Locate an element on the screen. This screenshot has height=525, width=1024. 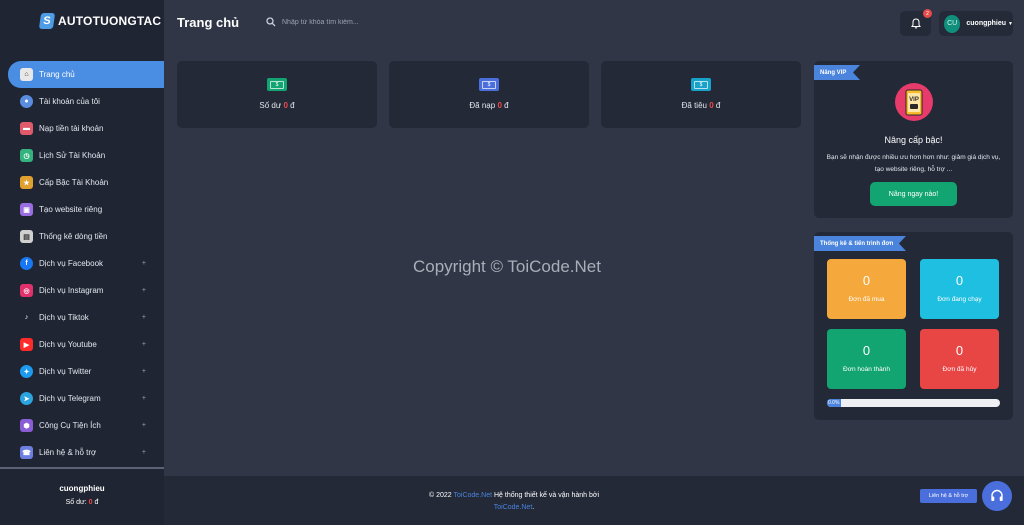
stat-value: 0 is located at coordinates (285, 105).